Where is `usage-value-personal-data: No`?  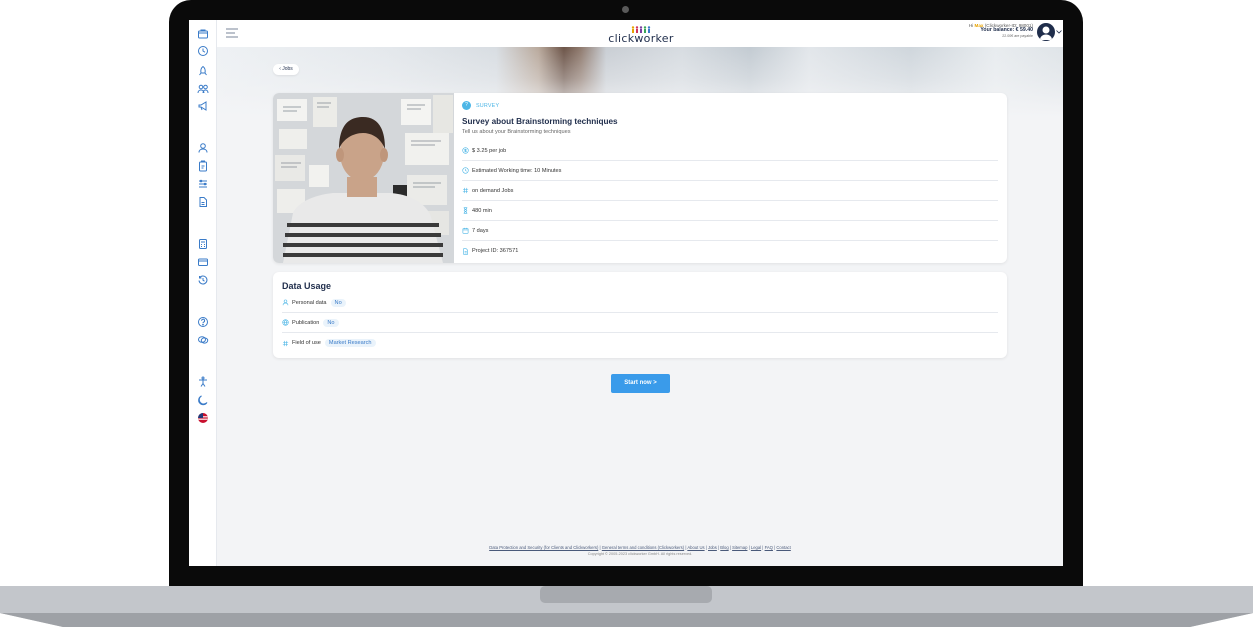
usage-value-personal-data: No is located at coordinates (338, 302).